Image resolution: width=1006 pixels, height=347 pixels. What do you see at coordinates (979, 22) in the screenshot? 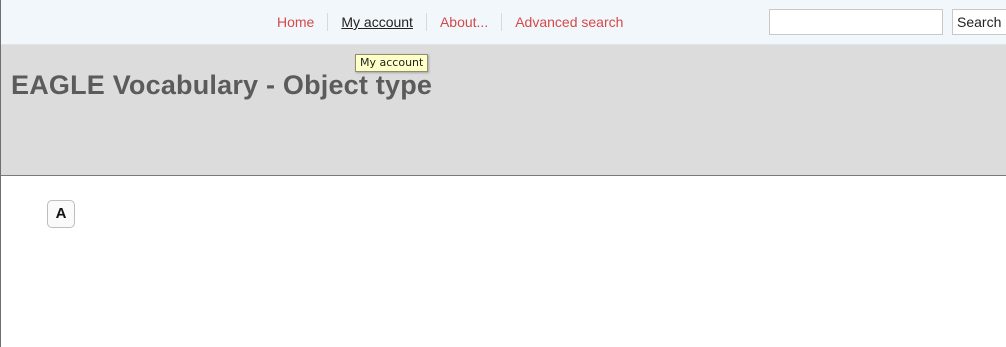
I see `search-button: Search` at bounding box center [979, 22].